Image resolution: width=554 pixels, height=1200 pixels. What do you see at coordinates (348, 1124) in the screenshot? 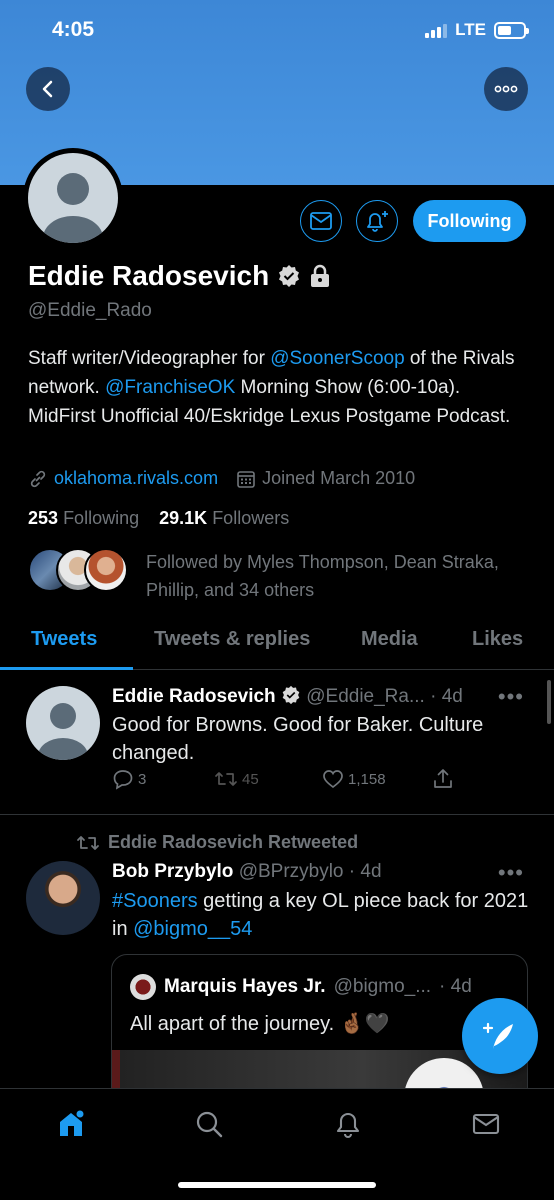
I see `notifications-icon` at bounding box center [348, 1124].